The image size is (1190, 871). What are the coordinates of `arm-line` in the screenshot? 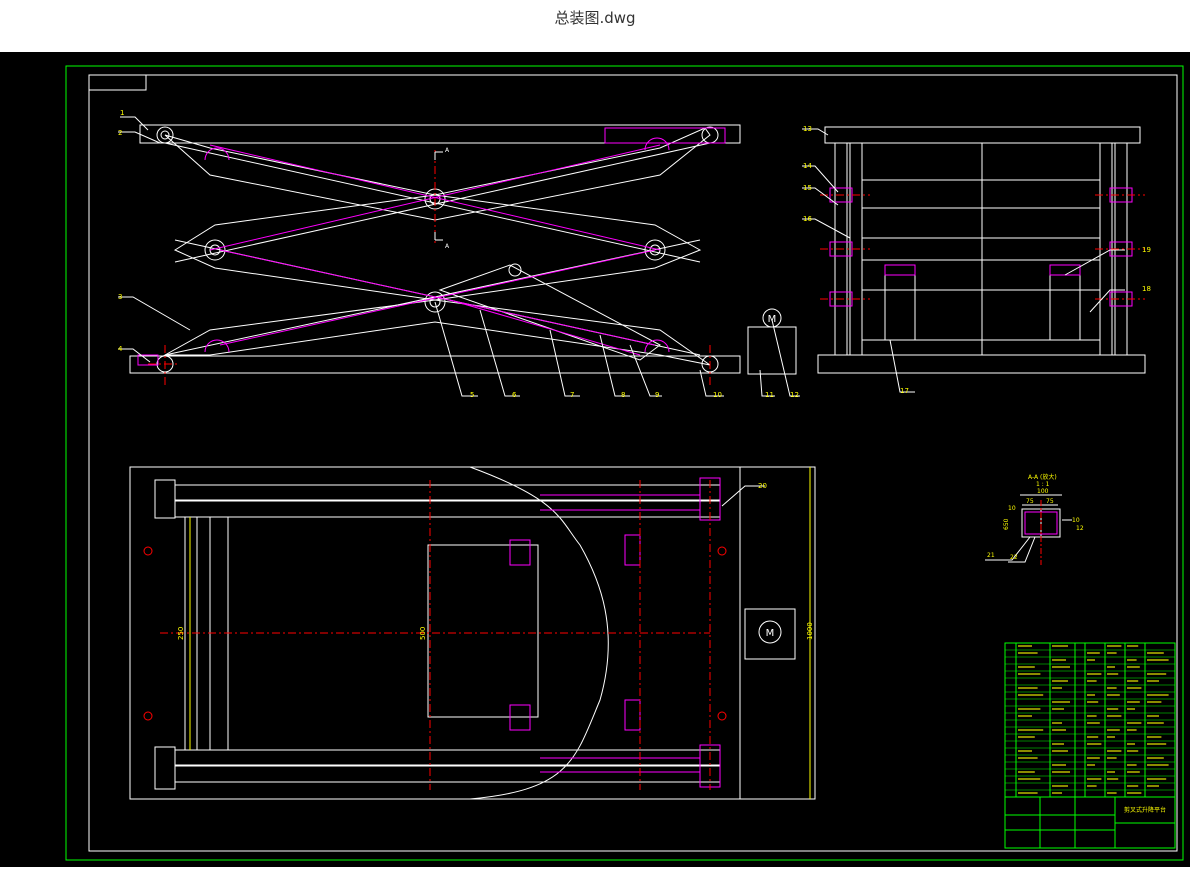 It's located at (432, 202).